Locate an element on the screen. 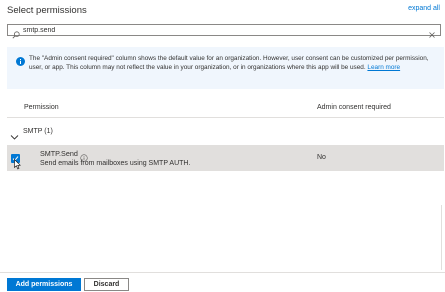 Image resolution: width=445 pixels, height=292 pixels. info-circle-icon is located at coordinates (84, 155).